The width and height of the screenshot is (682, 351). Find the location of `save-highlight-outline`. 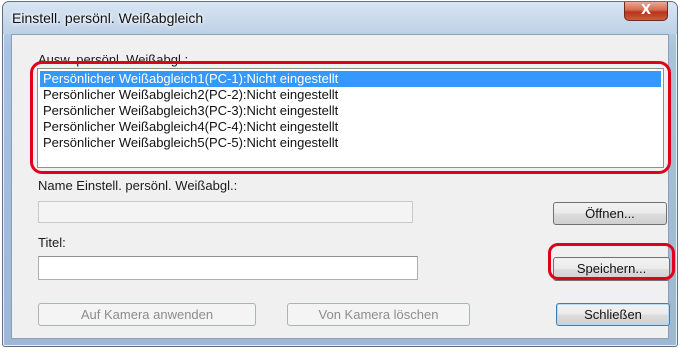

save-highlight-outline is located at coordinates (611, 261).